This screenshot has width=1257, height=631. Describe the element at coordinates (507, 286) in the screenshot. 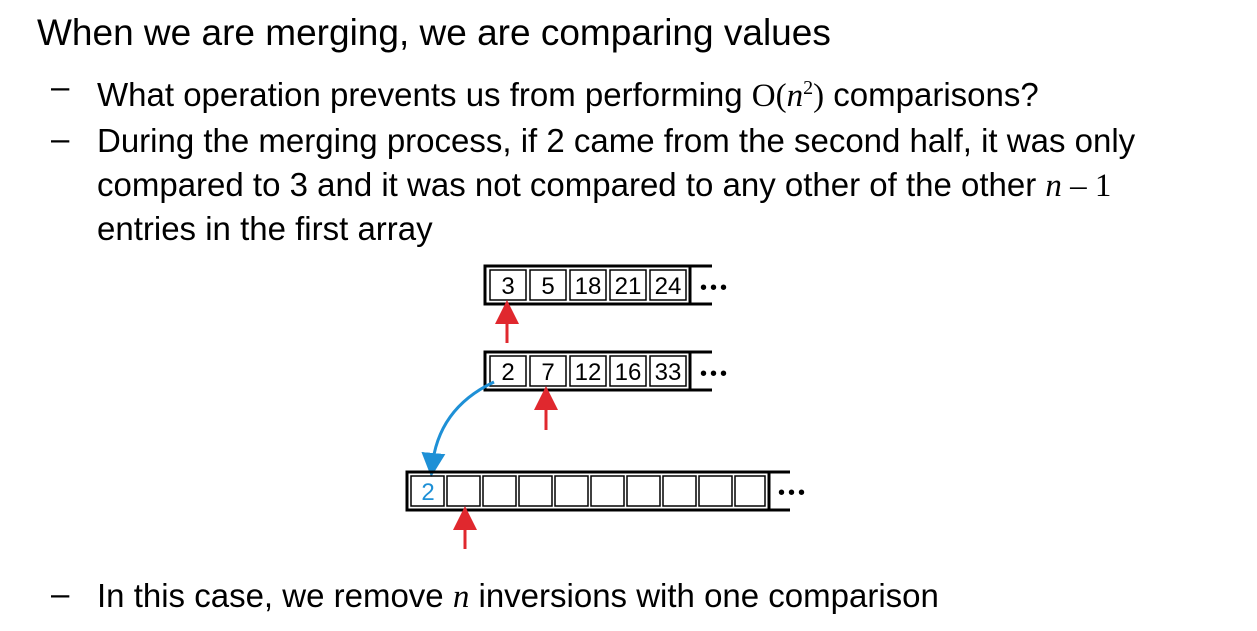

I see `cell-value: 3` at that location.